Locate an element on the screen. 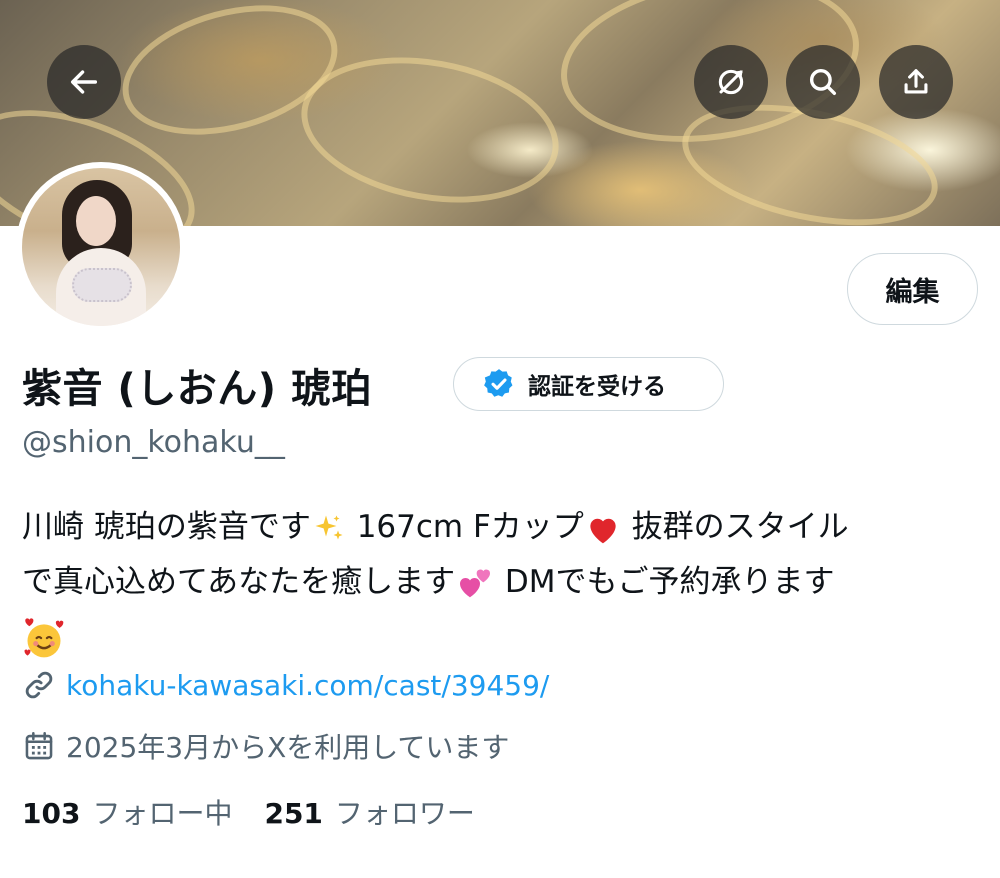  avatar is located at coordinates (101, 247).